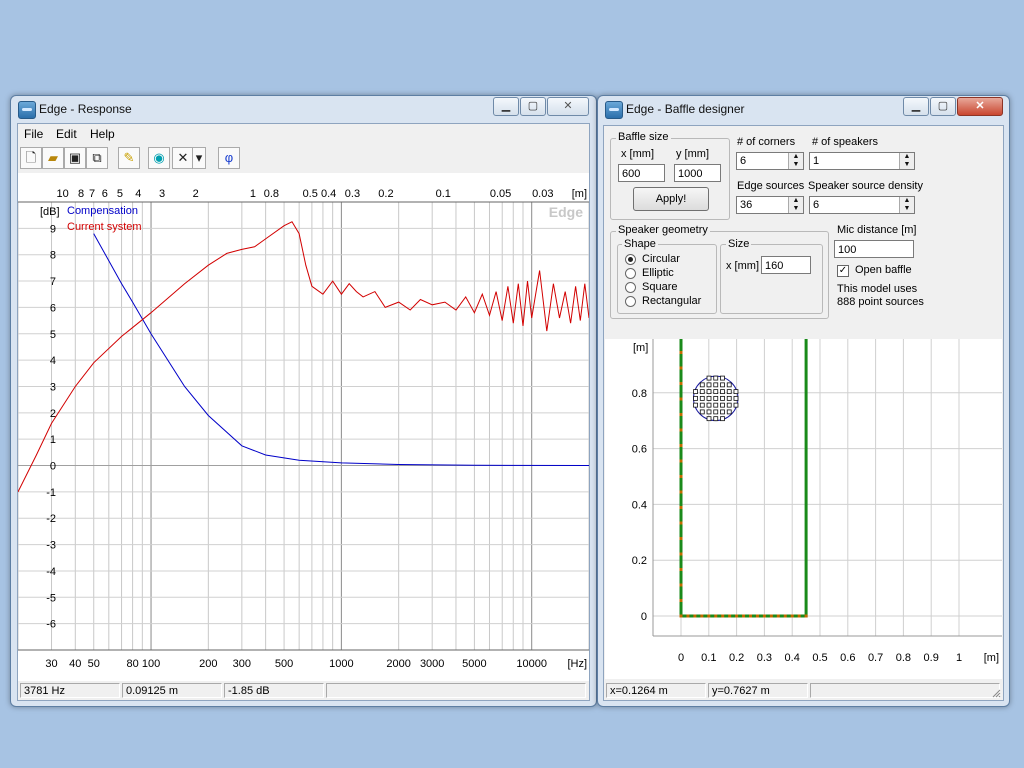 Image resolution: width=1024 pixels, height=768 pixels. What do you see at coordinates (692, 154) in the screenshot?
I see `baffle-y-label: y [mm]` at bounding box center [692, 154].